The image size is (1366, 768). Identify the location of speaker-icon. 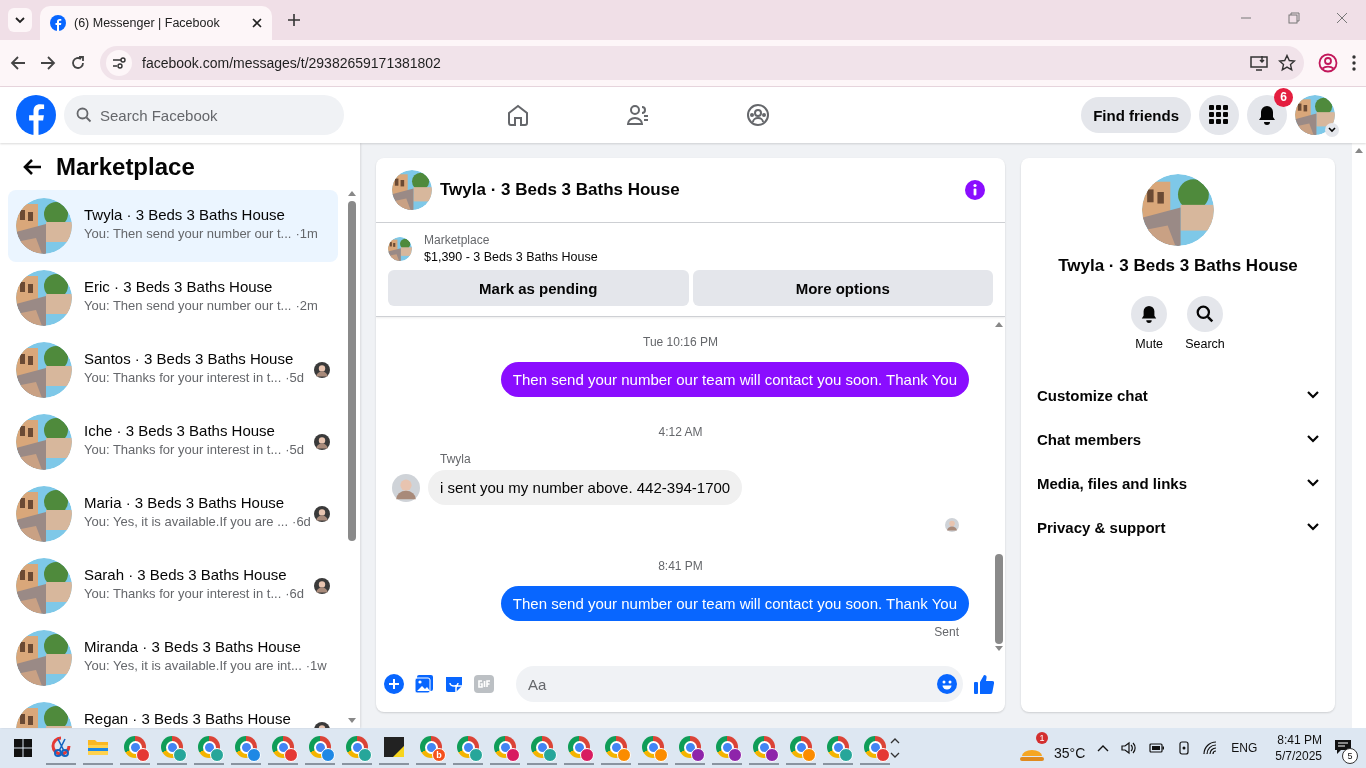
(1129, 748).